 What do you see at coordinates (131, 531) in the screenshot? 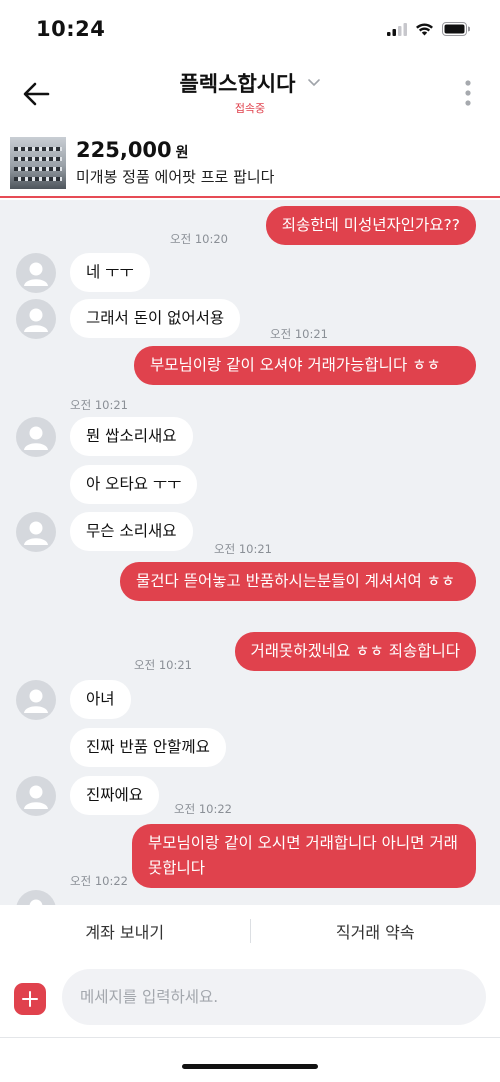
I see `message-incoming: 무슨 소리새요` at bounding box center [131, 531].